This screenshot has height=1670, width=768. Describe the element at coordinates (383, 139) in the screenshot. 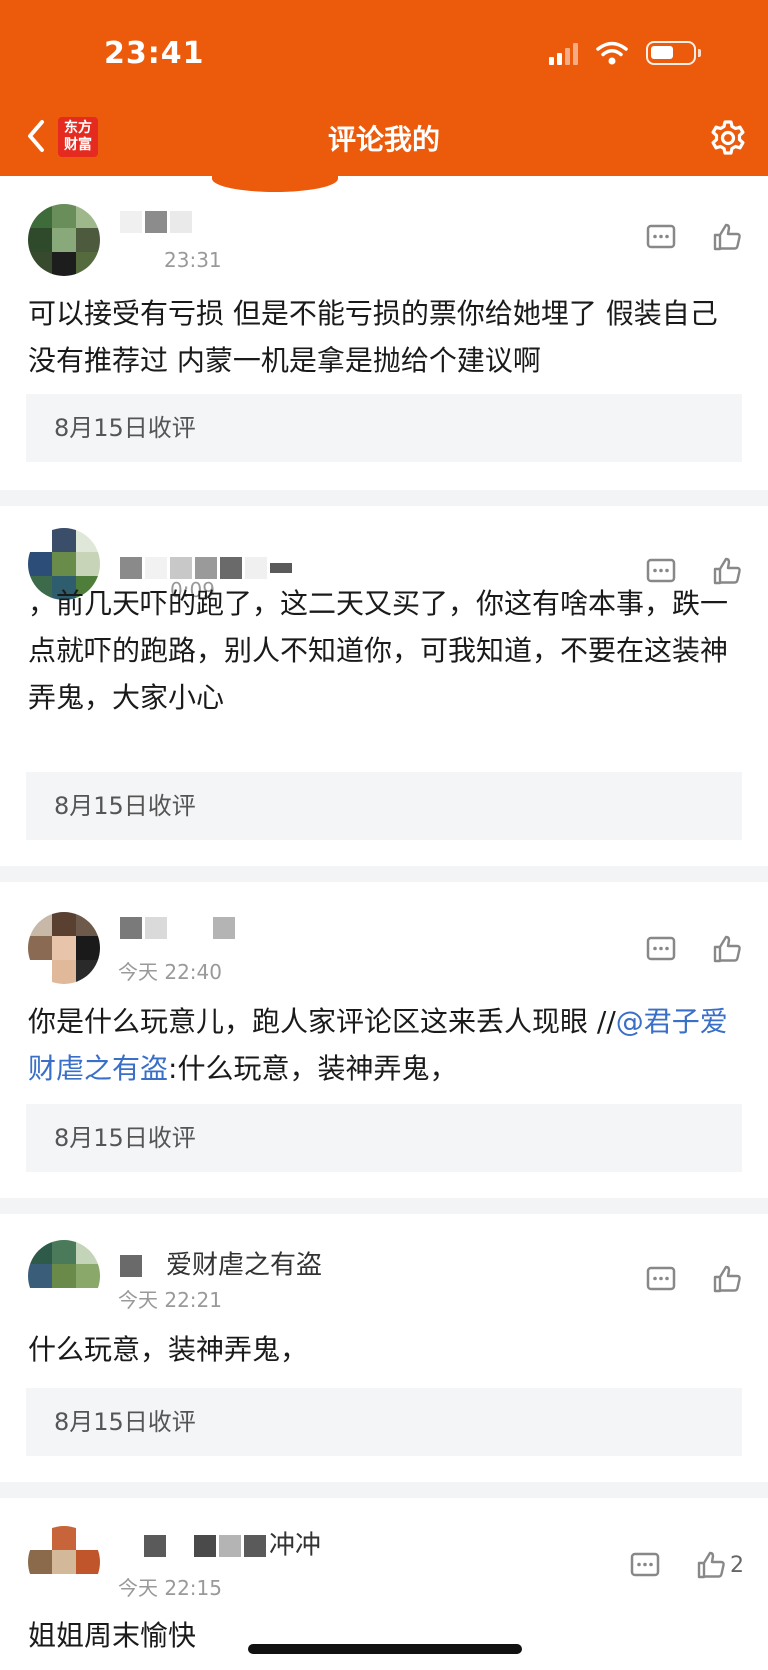

I see `page-title: 评论我的` at that location.